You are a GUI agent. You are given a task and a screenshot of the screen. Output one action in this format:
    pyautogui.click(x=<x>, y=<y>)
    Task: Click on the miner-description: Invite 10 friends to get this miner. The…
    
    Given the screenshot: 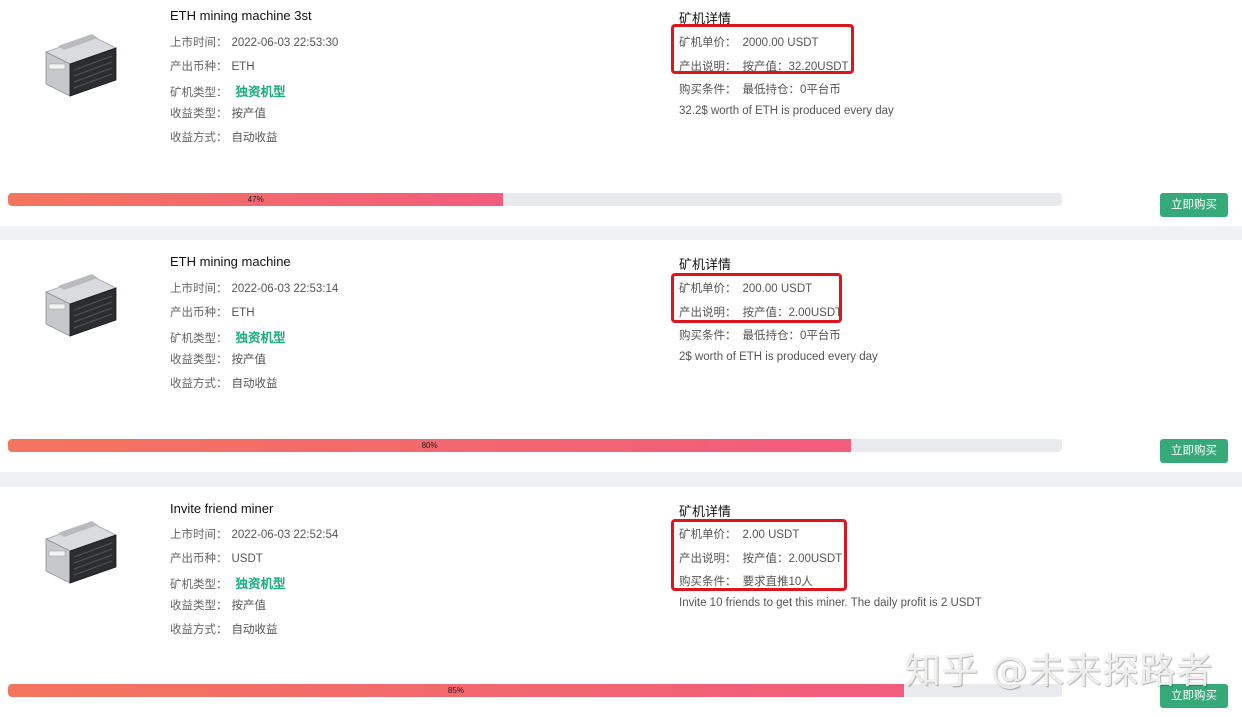 What is the action you would take?
    pyautogui.click(x=830, y=603)
    